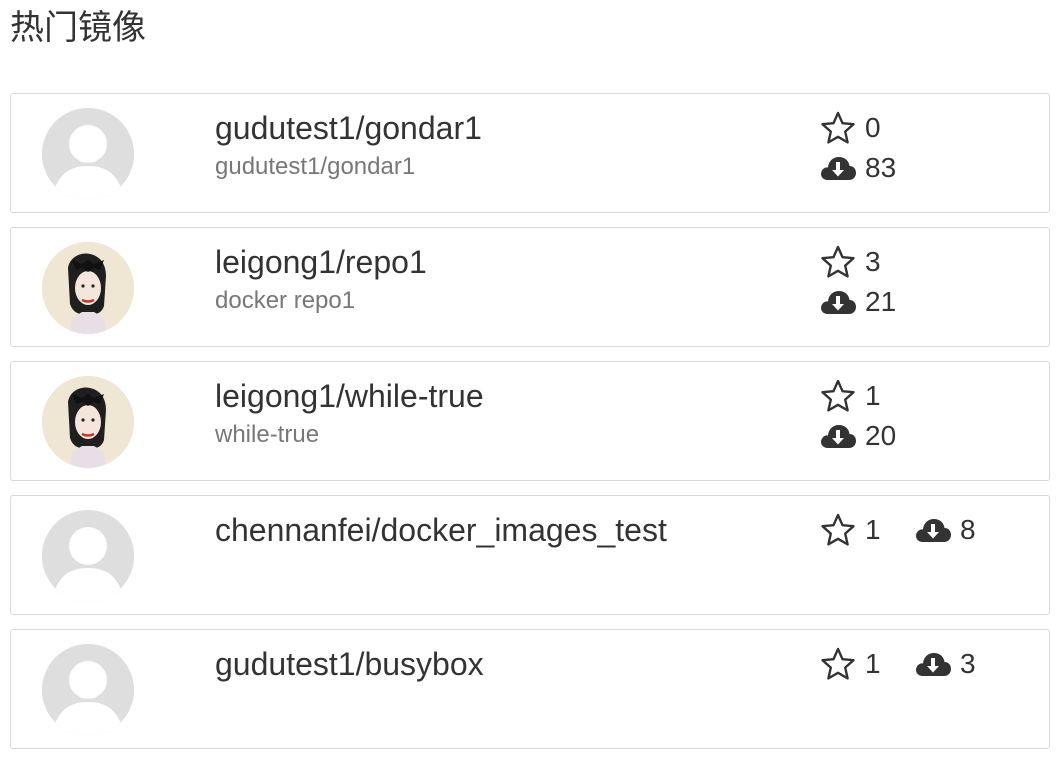 This screenshot has width=1060, height=762. I want to click on download-count-value: 83, so click(881, 167).